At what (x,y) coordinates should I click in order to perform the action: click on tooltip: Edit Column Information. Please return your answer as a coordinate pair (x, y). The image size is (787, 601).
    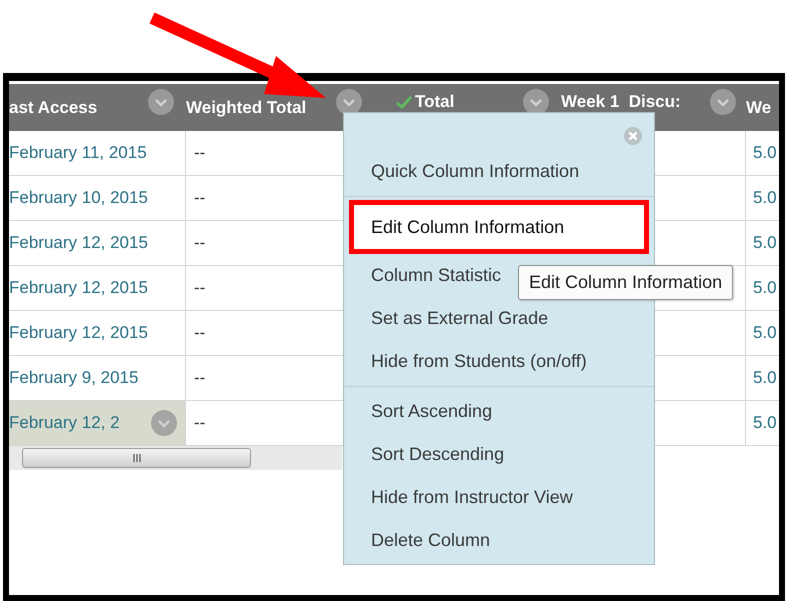
    Looking at the image, I should click on (626, 282).